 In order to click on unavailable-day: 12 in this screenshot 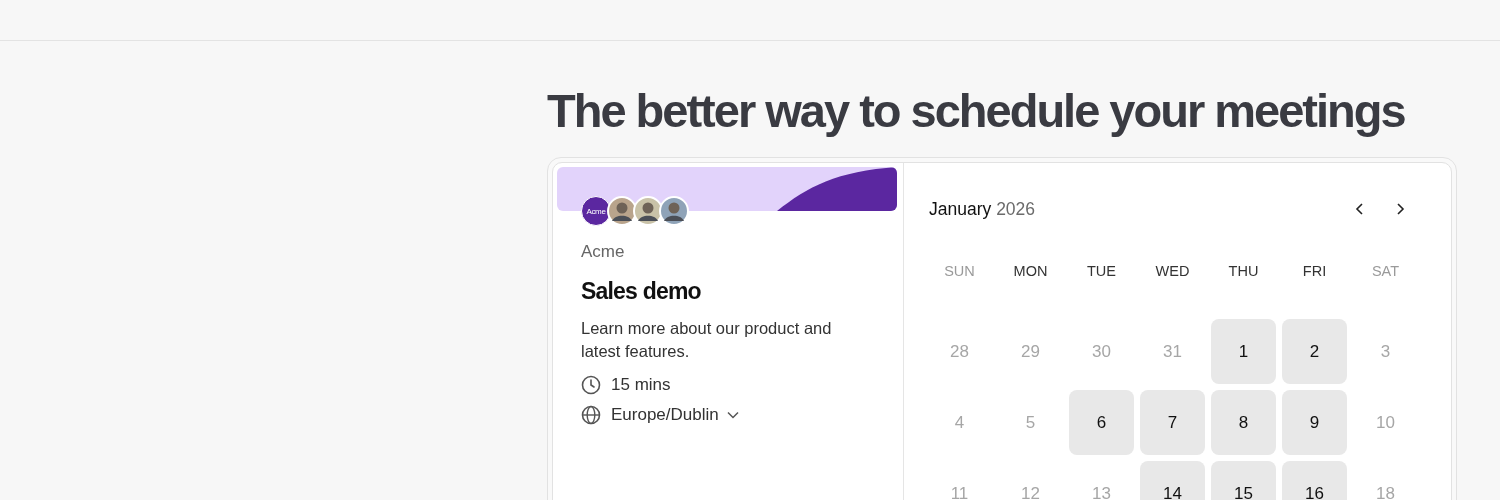, I will do `click(1030, 480)`.